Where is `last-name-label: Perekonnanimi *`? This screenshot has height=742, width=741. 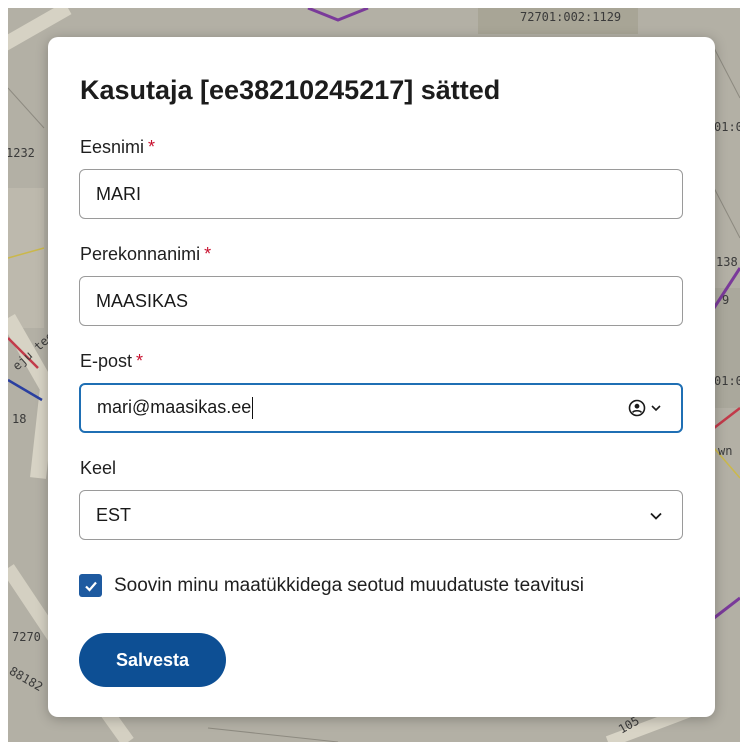 last-name-label: Perekonnanimi * is located at coordinates (145, 254).